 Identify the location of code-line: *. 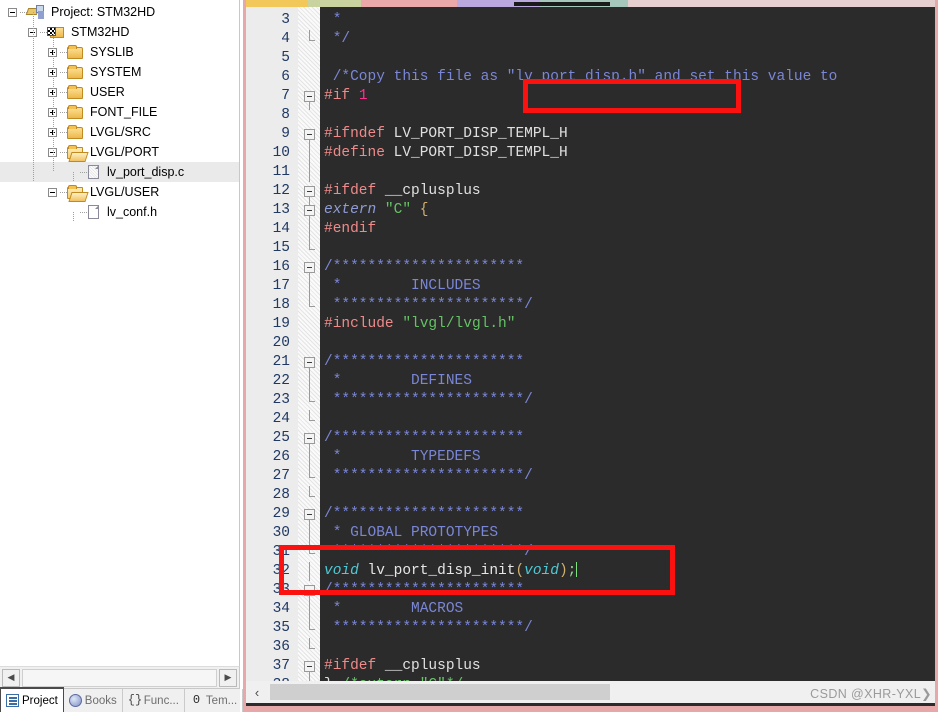
(333, 20).